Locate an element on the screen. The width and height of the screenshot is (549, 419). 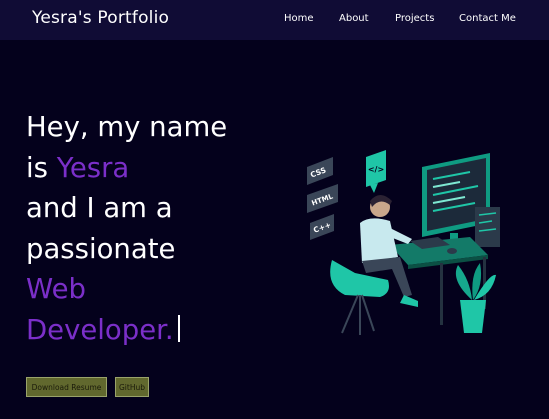
monitor-icon is located at coordinates (461, 200).